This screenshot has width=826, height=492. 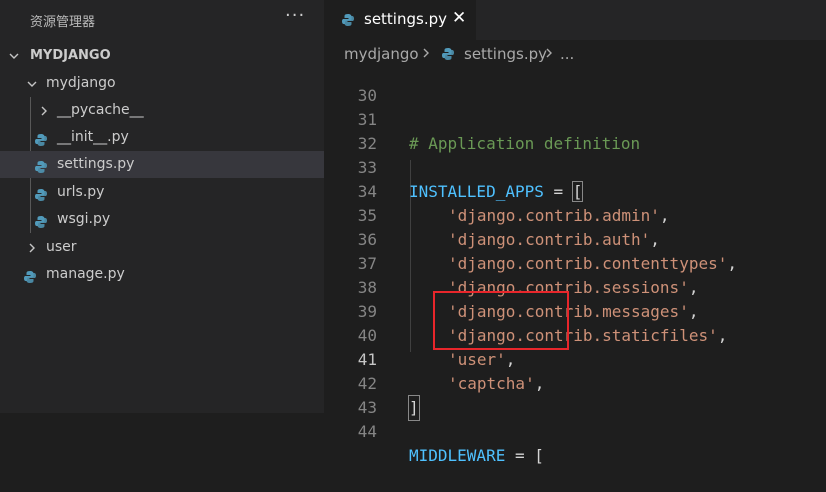 What do you see at coordinates (575, 214) in the screenshot?
I see `code-line: 35 'django.contrib.auth',` at bounding box center [575, 214].